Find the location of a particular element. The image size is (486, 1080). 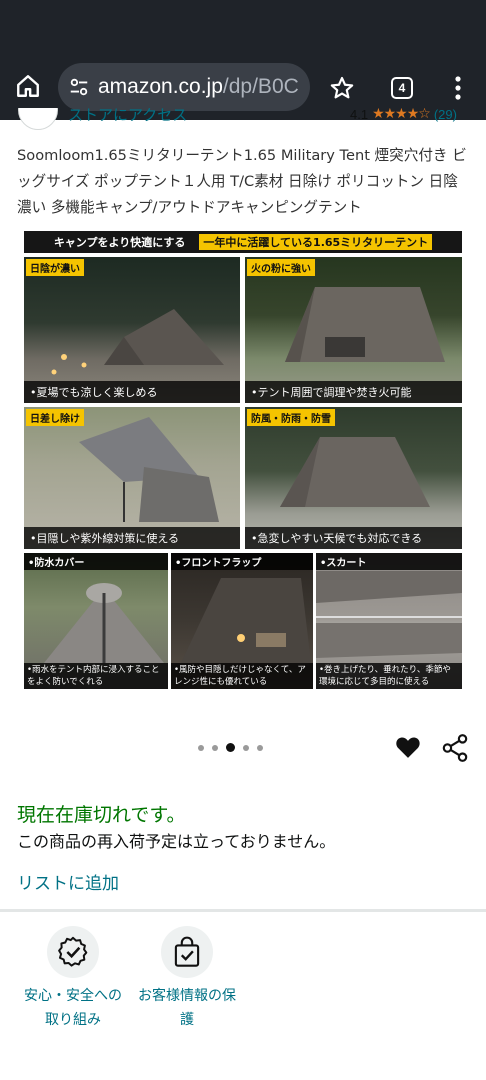

feature-label-line2: 護 is located at coordinates (187, 1020).